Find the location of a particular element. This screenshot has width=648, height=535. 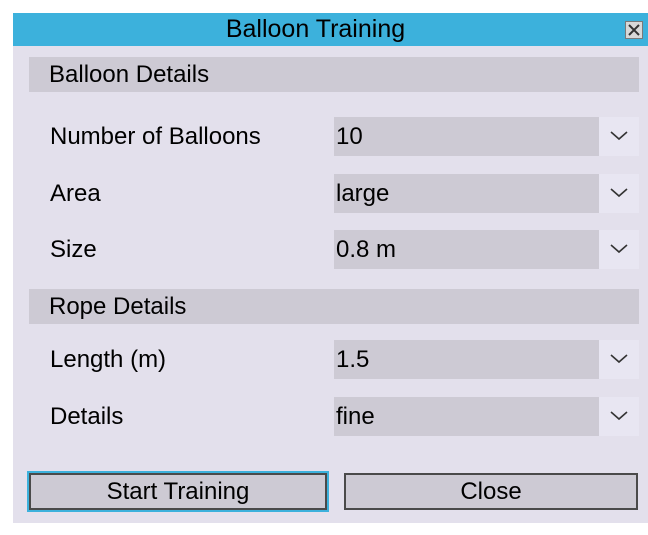

title-bar: Balloon Training is located at coordinates (330, 29).